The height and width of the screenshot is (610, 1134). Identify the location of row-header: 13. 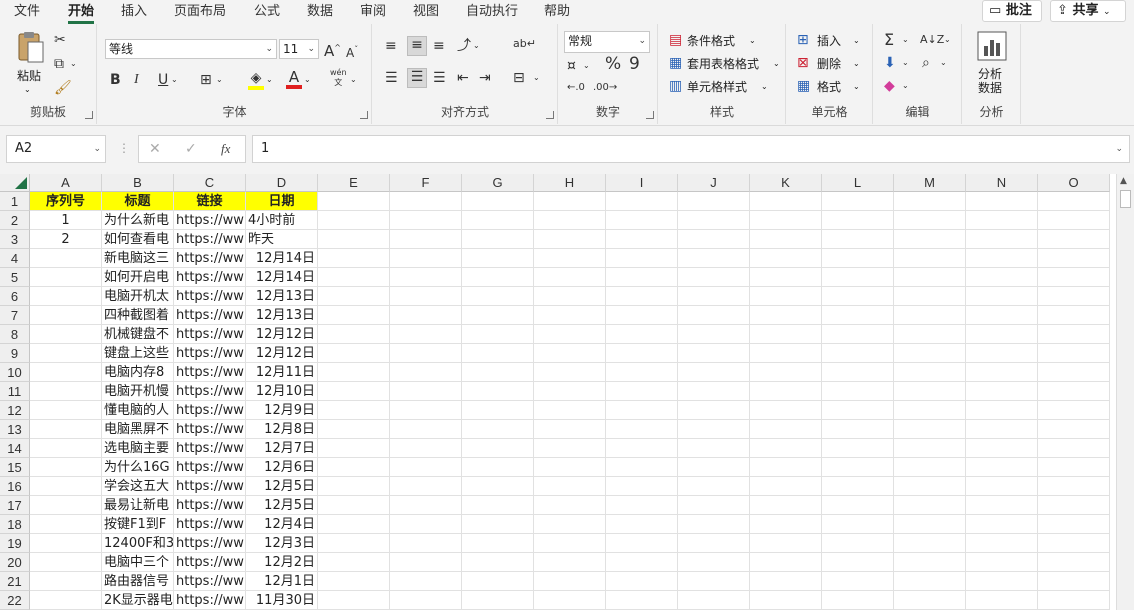
(15, 429).